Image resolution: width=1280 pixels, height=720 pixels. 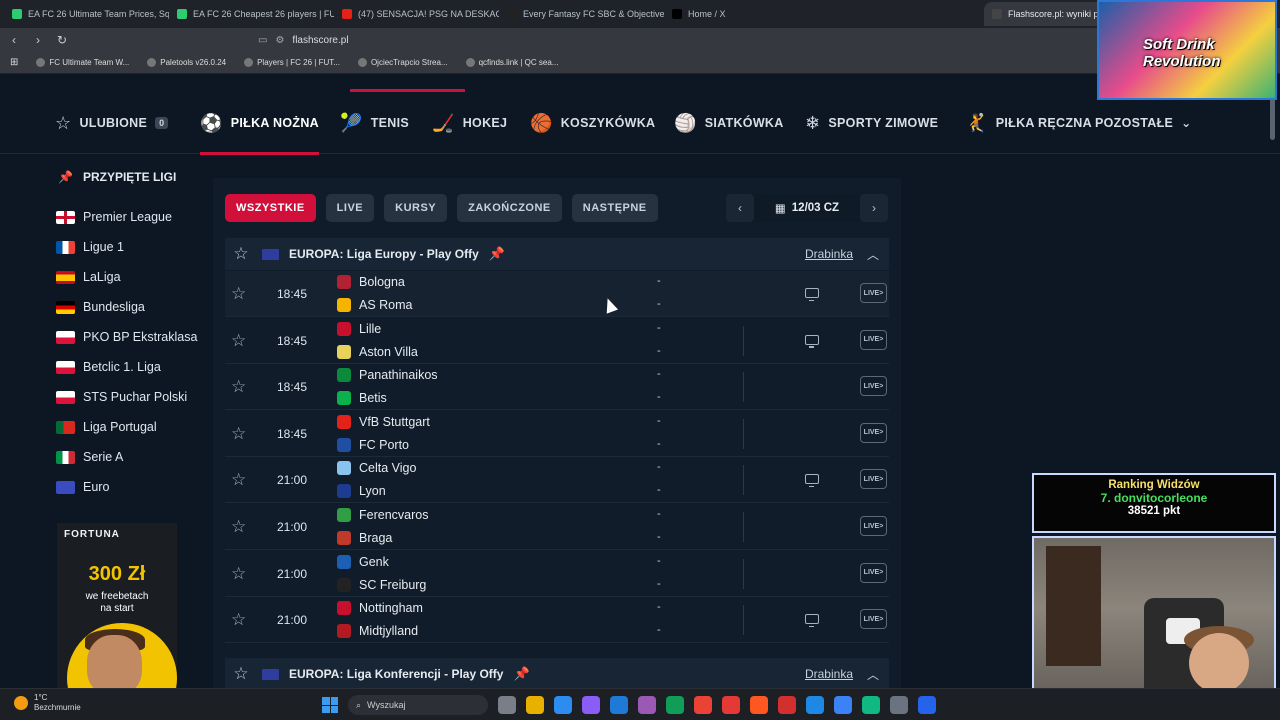 What do you see at coordinates (509, 208) in the screenshot?
I see `filter-tab: ZAKOŃCZONE` at bounding box center [509, 208].